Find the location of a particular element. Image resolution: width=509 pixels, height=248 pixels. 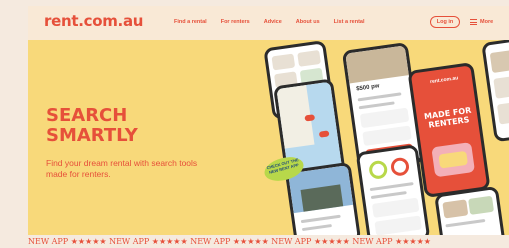

more-menu-button: More is located at coordinates (481, 22).